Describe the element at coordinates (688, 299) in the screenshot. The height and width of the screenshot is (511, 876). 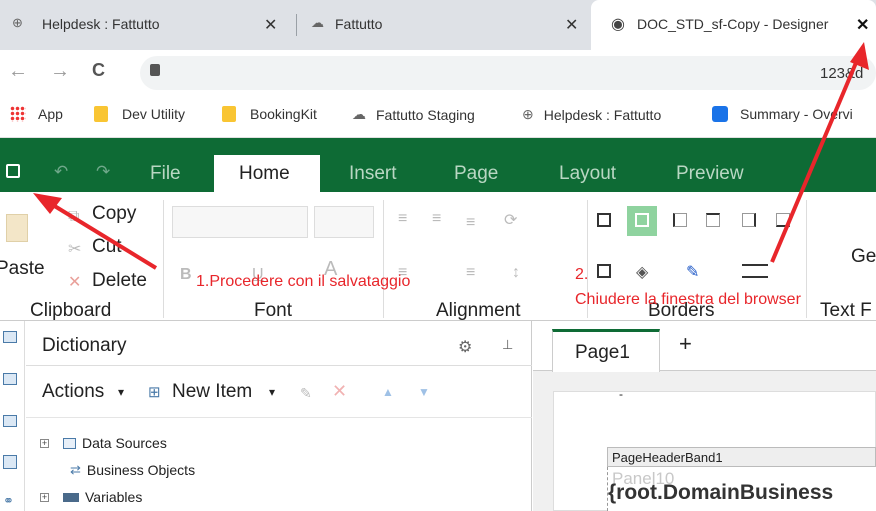
I see `annotation-step2: Chiudere la finestra del browser` at that location.